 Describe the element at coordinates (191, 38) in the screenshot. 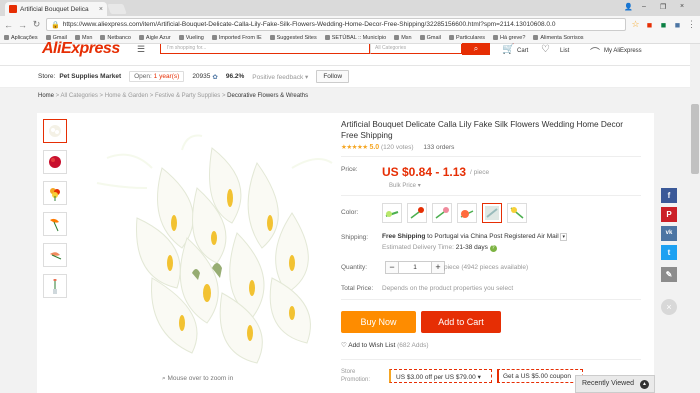

I see `bookmark-item: Vueling` at that location.